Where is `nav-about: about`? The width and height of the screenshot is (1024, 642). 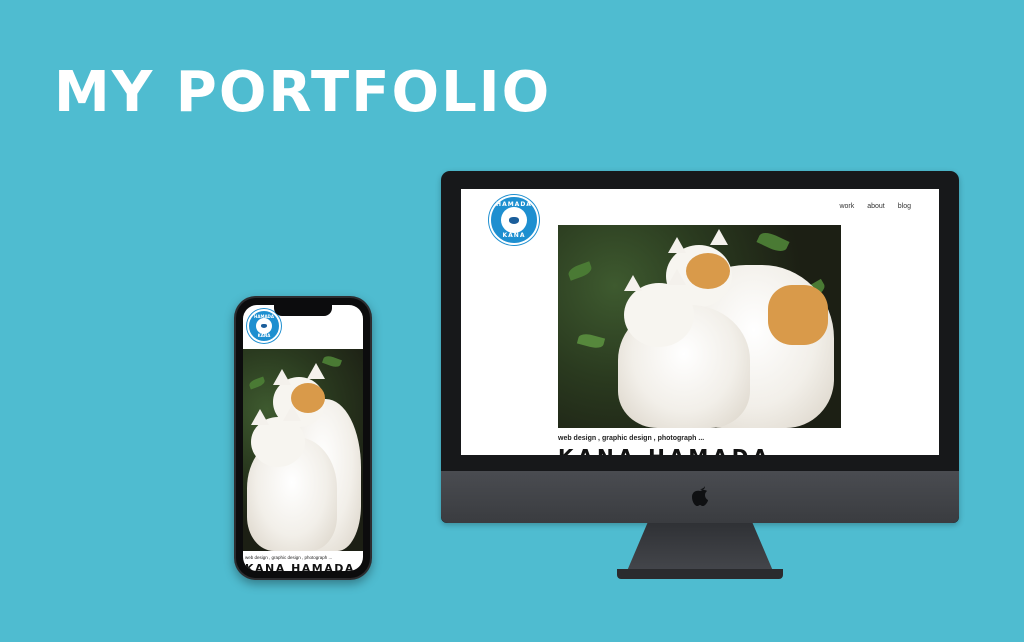 nav-about: about is located at coordinates (876, 206).